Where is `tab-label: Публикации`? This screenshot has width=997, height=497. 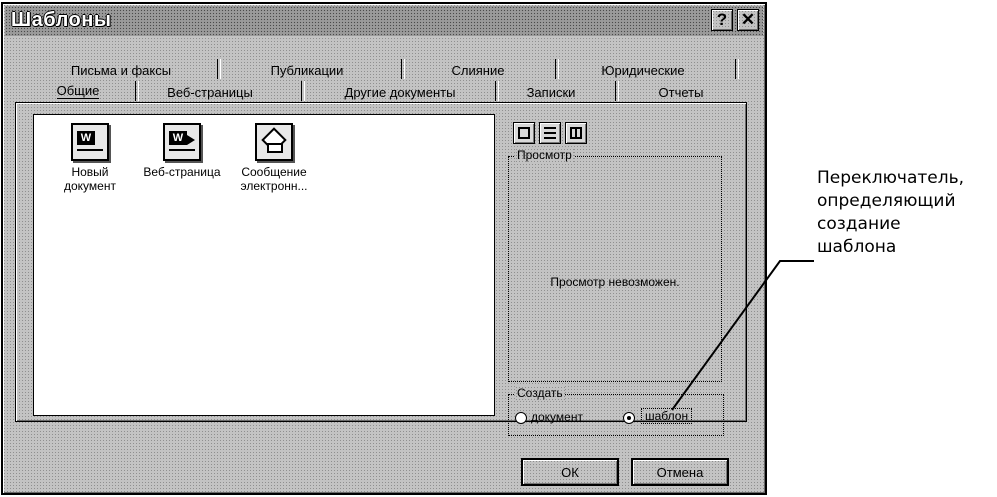 tab-label: Публикации is located at coordinates (307, 70).